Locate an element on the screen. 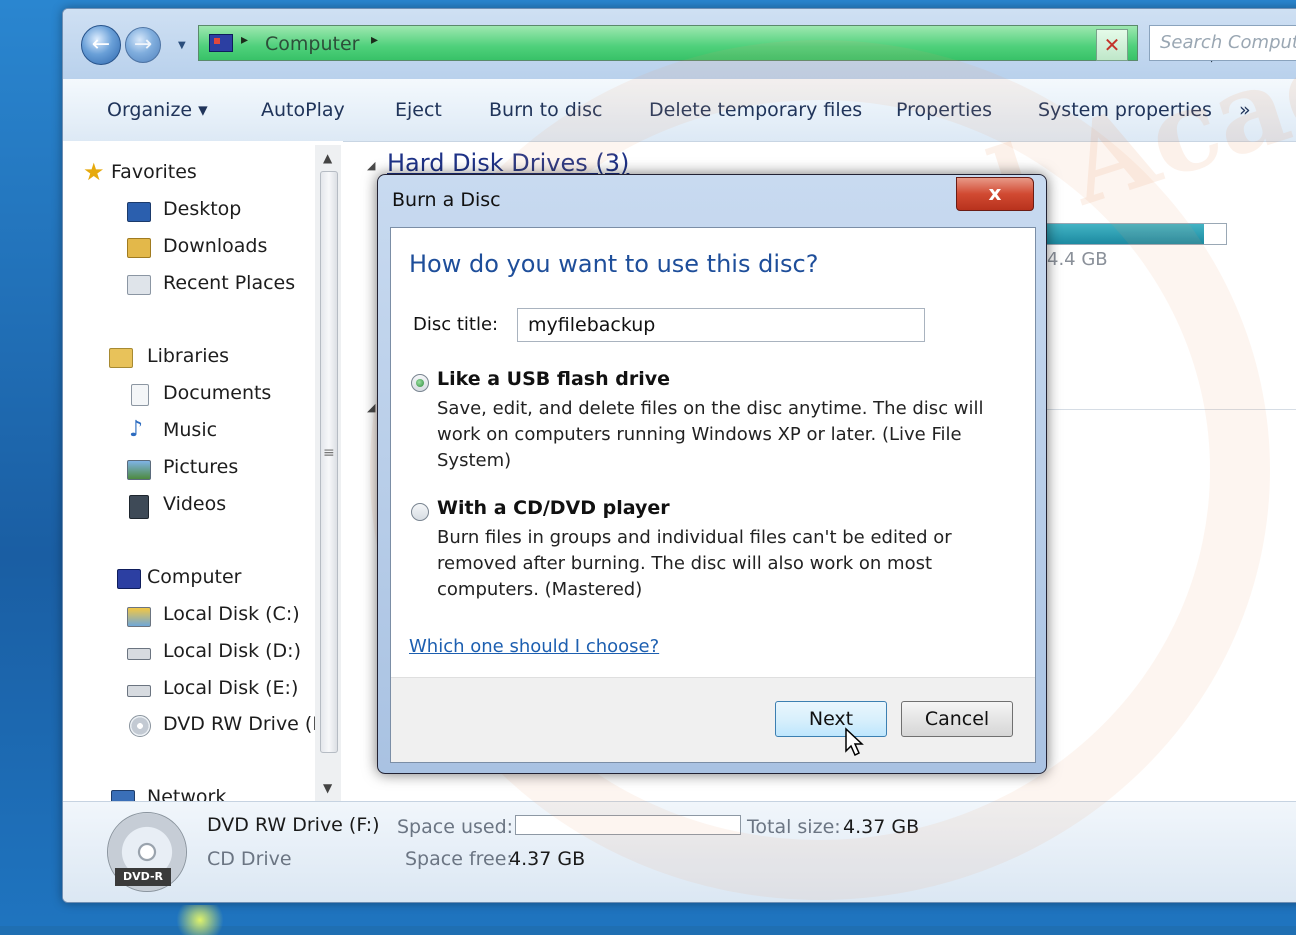 This screenshot has height=935, width=1296. drive-usage-bar is located at coordinates (1135, 234).